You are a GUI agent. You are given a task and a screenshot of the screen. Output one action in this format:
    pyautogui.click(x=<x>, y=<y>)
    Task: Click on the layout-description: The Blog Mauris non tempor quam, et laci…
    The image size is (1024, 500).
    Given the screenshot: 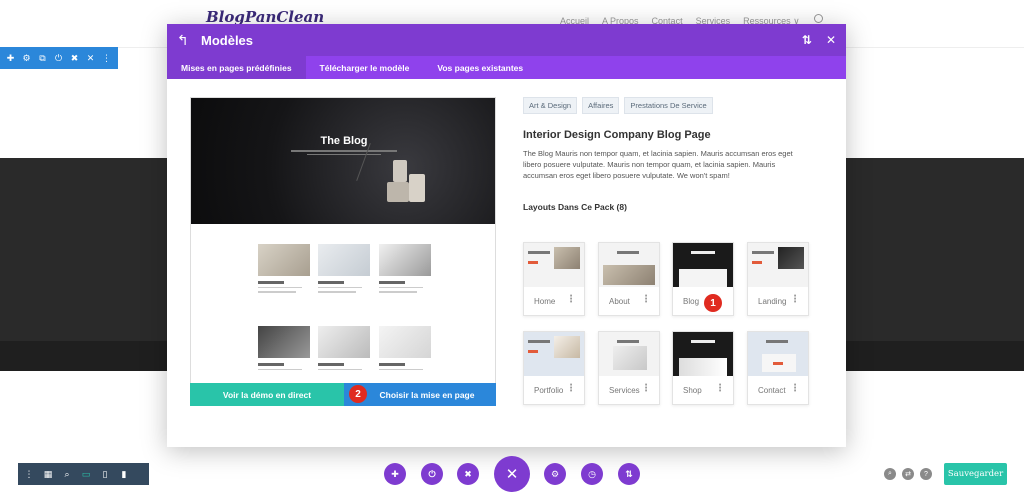 What is the action you would take?
    pyautogui.click(x=658, y=164)
    